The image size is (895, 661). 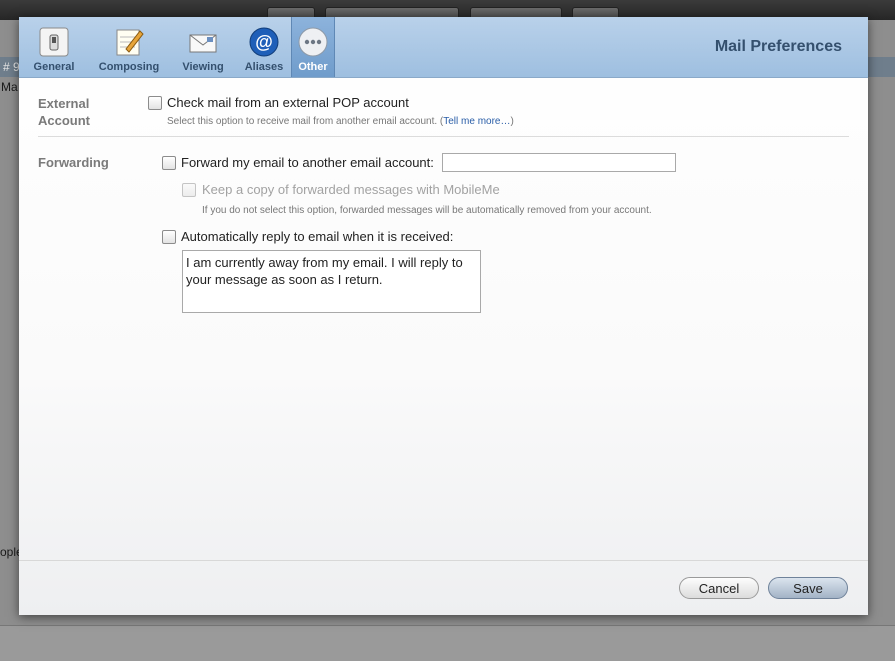 What do you see at coordinates (288, 102) in the screenshot?
I see `external-pop-label: Check mail from an external POP account` at bounding box center [288, 102].